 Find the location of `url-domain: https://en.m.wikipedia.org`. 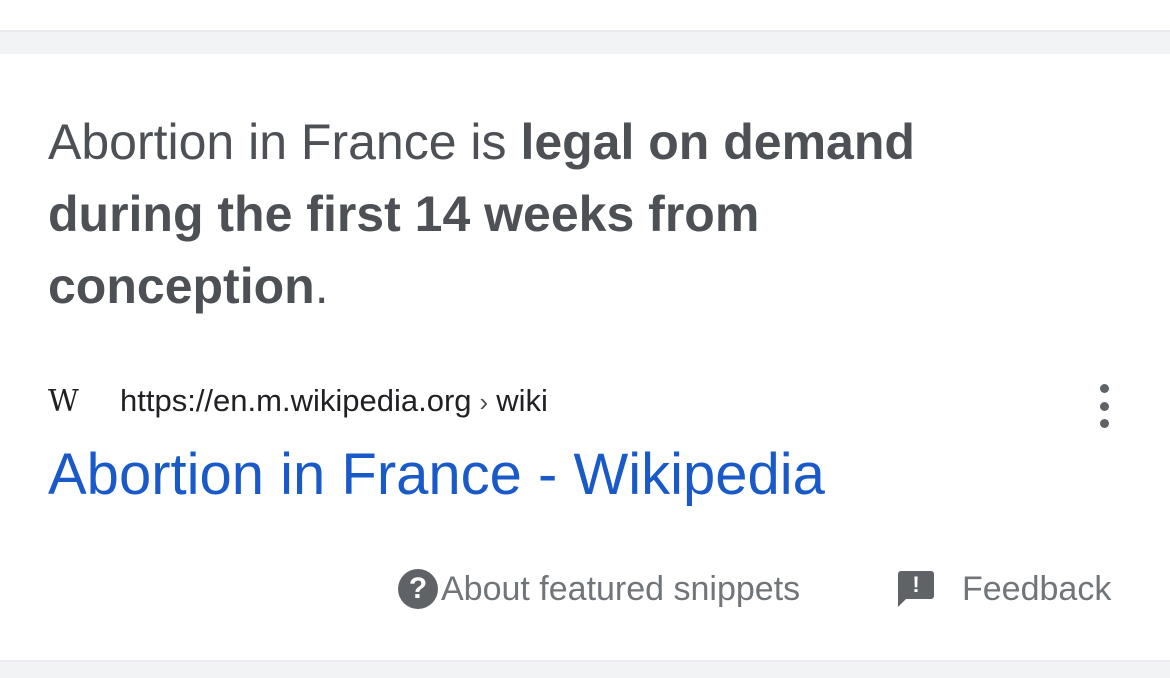

url-domain: https://en.m.wikipedia.org is located at coordinates (296, 400).